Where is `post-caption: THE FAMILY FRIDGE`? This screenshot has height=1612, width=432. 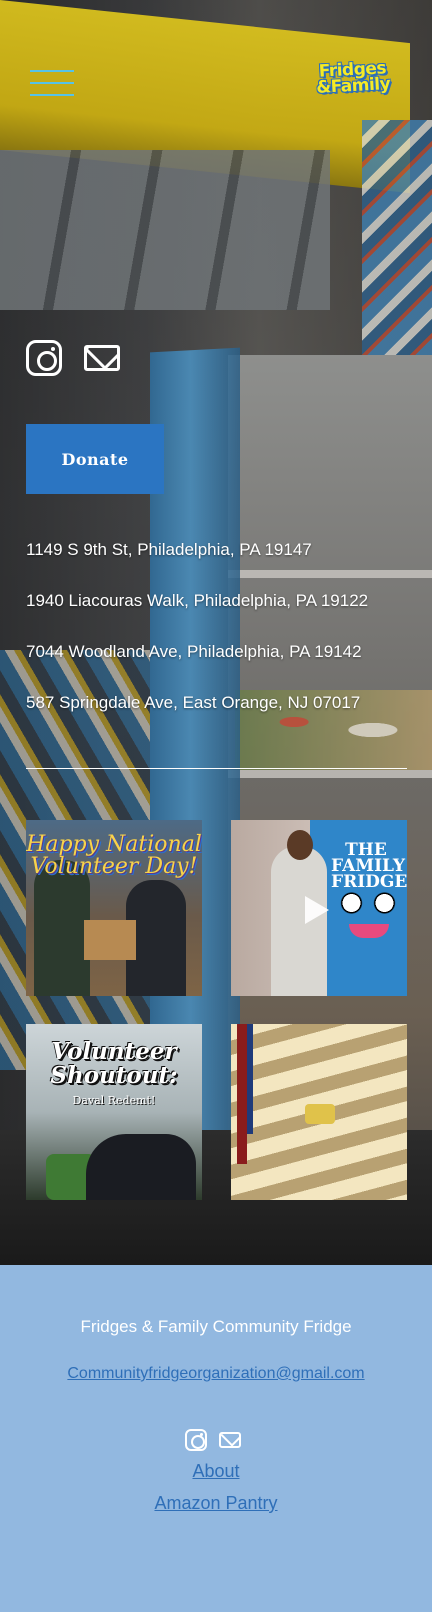
post-caption: THE FAMILY FRIDGE is located at coordinates (369, 866).